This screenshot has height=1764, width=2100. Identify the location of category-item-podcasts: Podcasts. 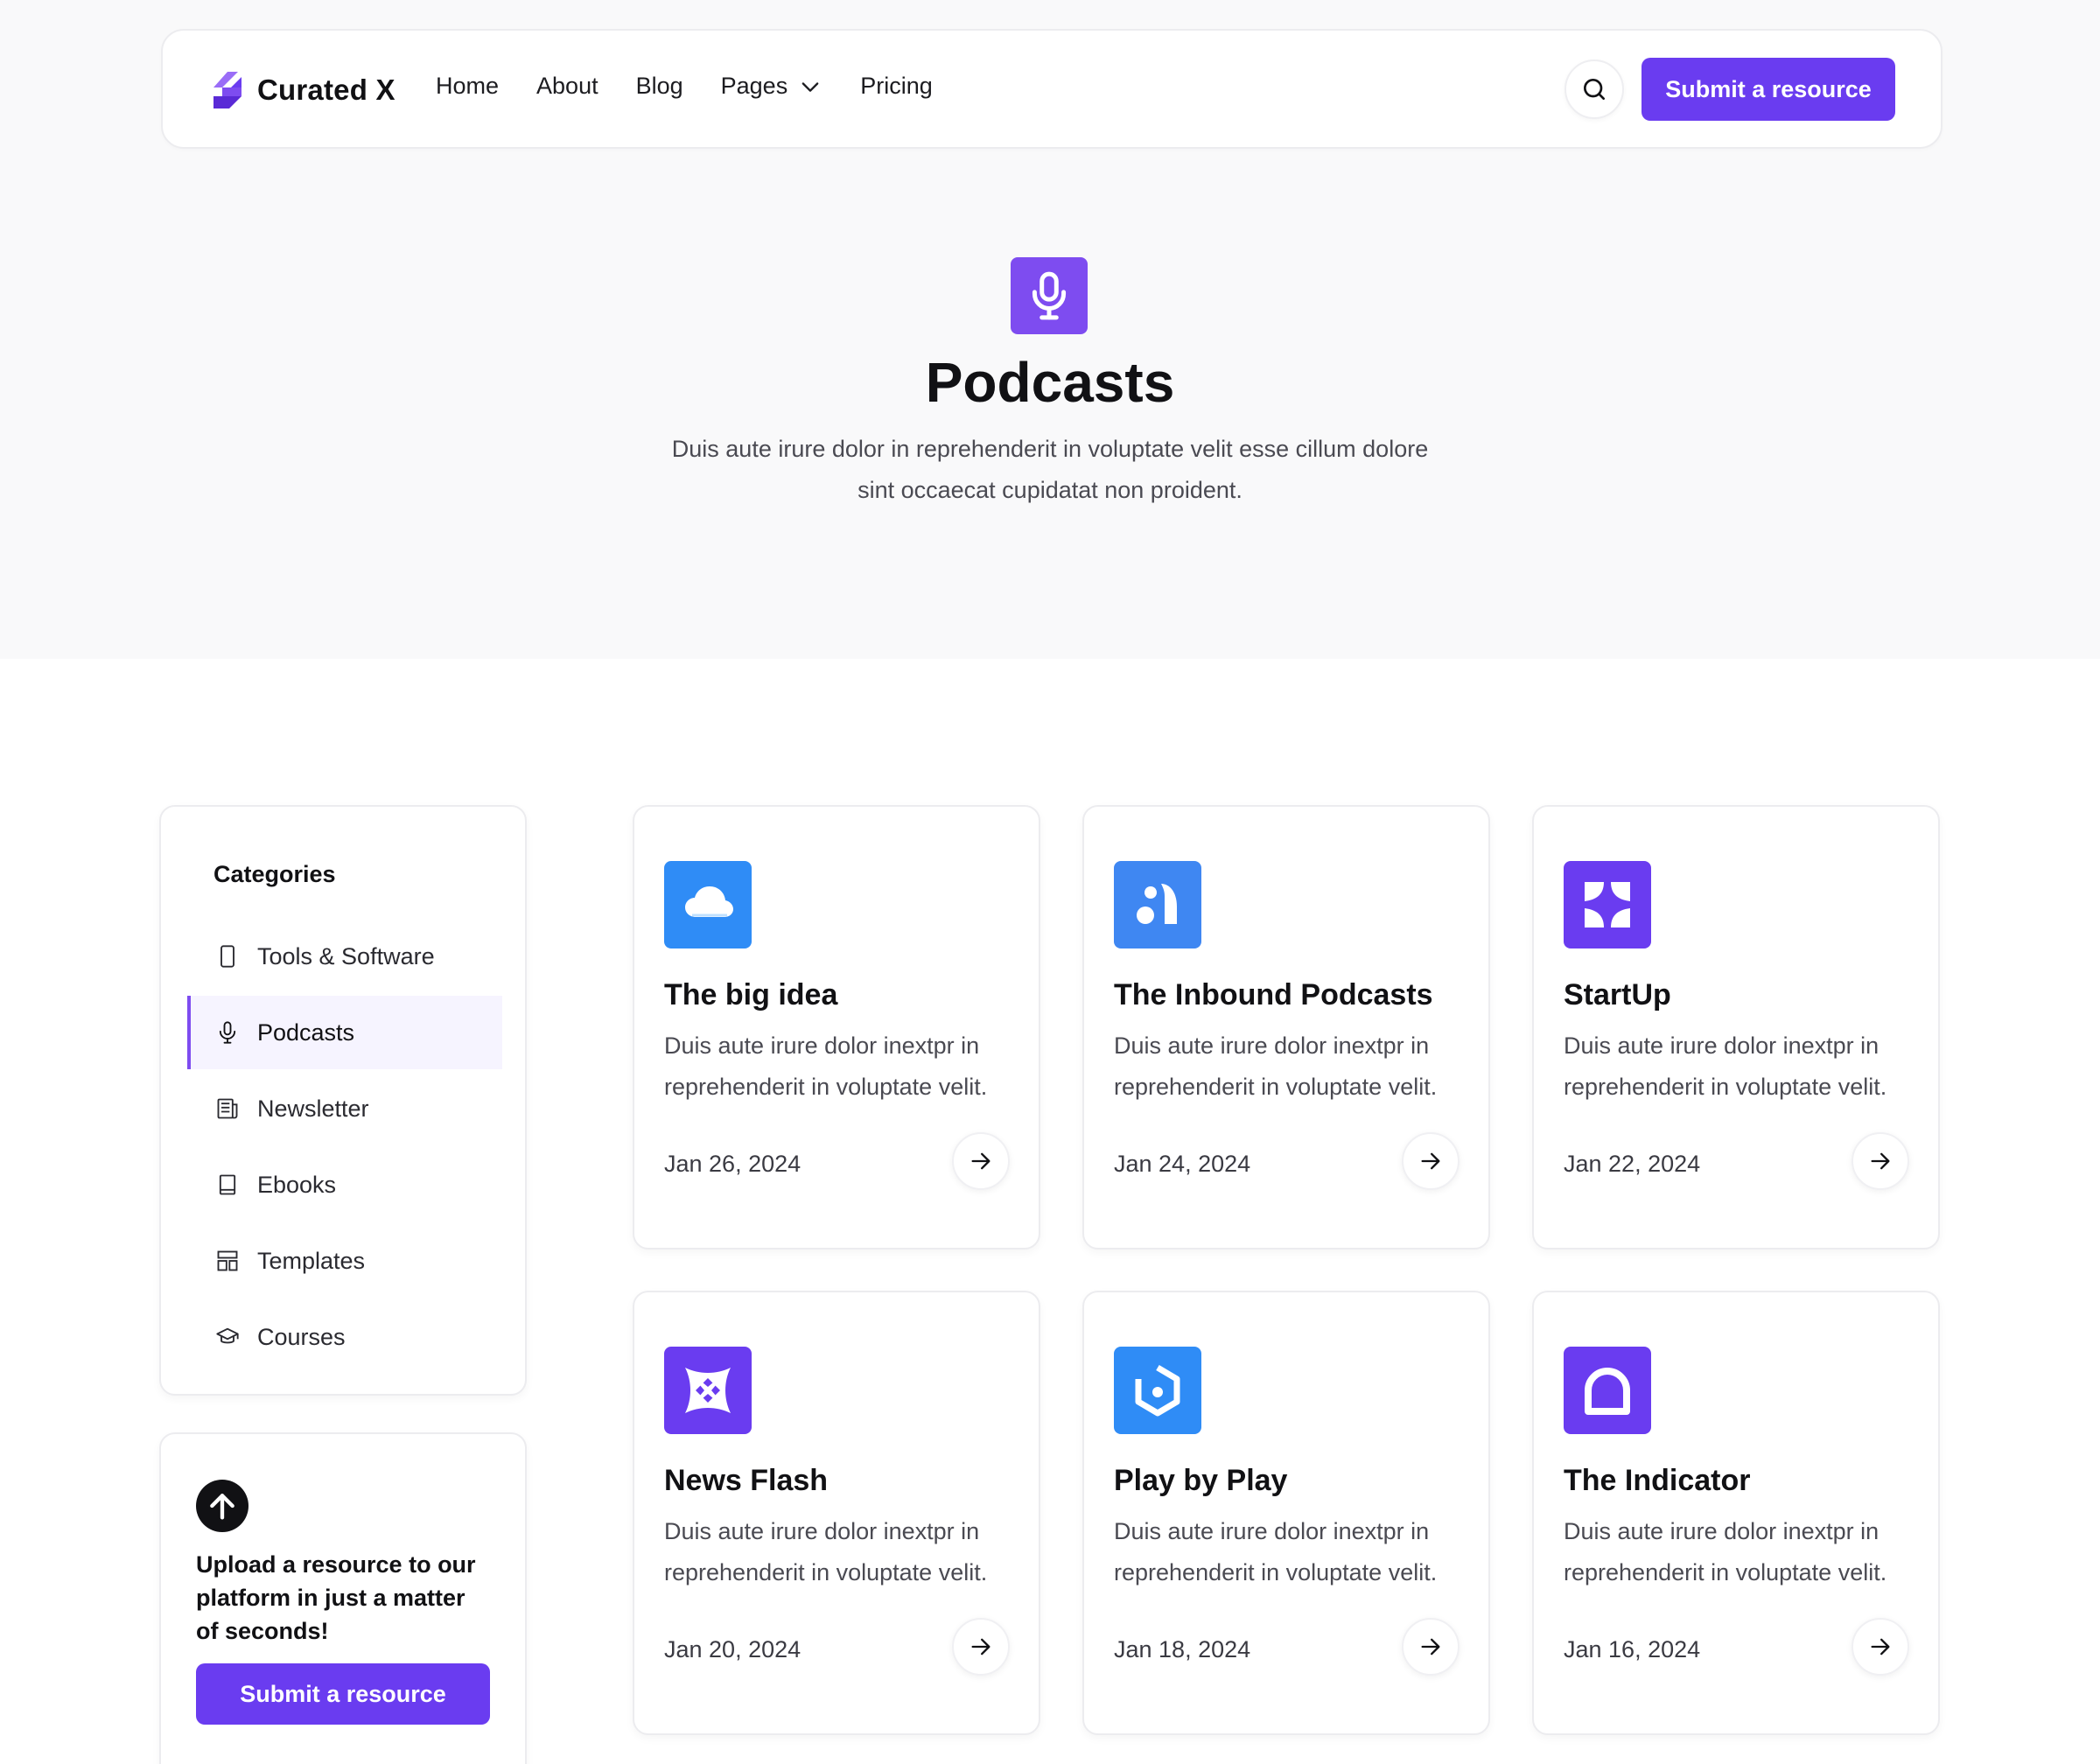
(344, 1032).